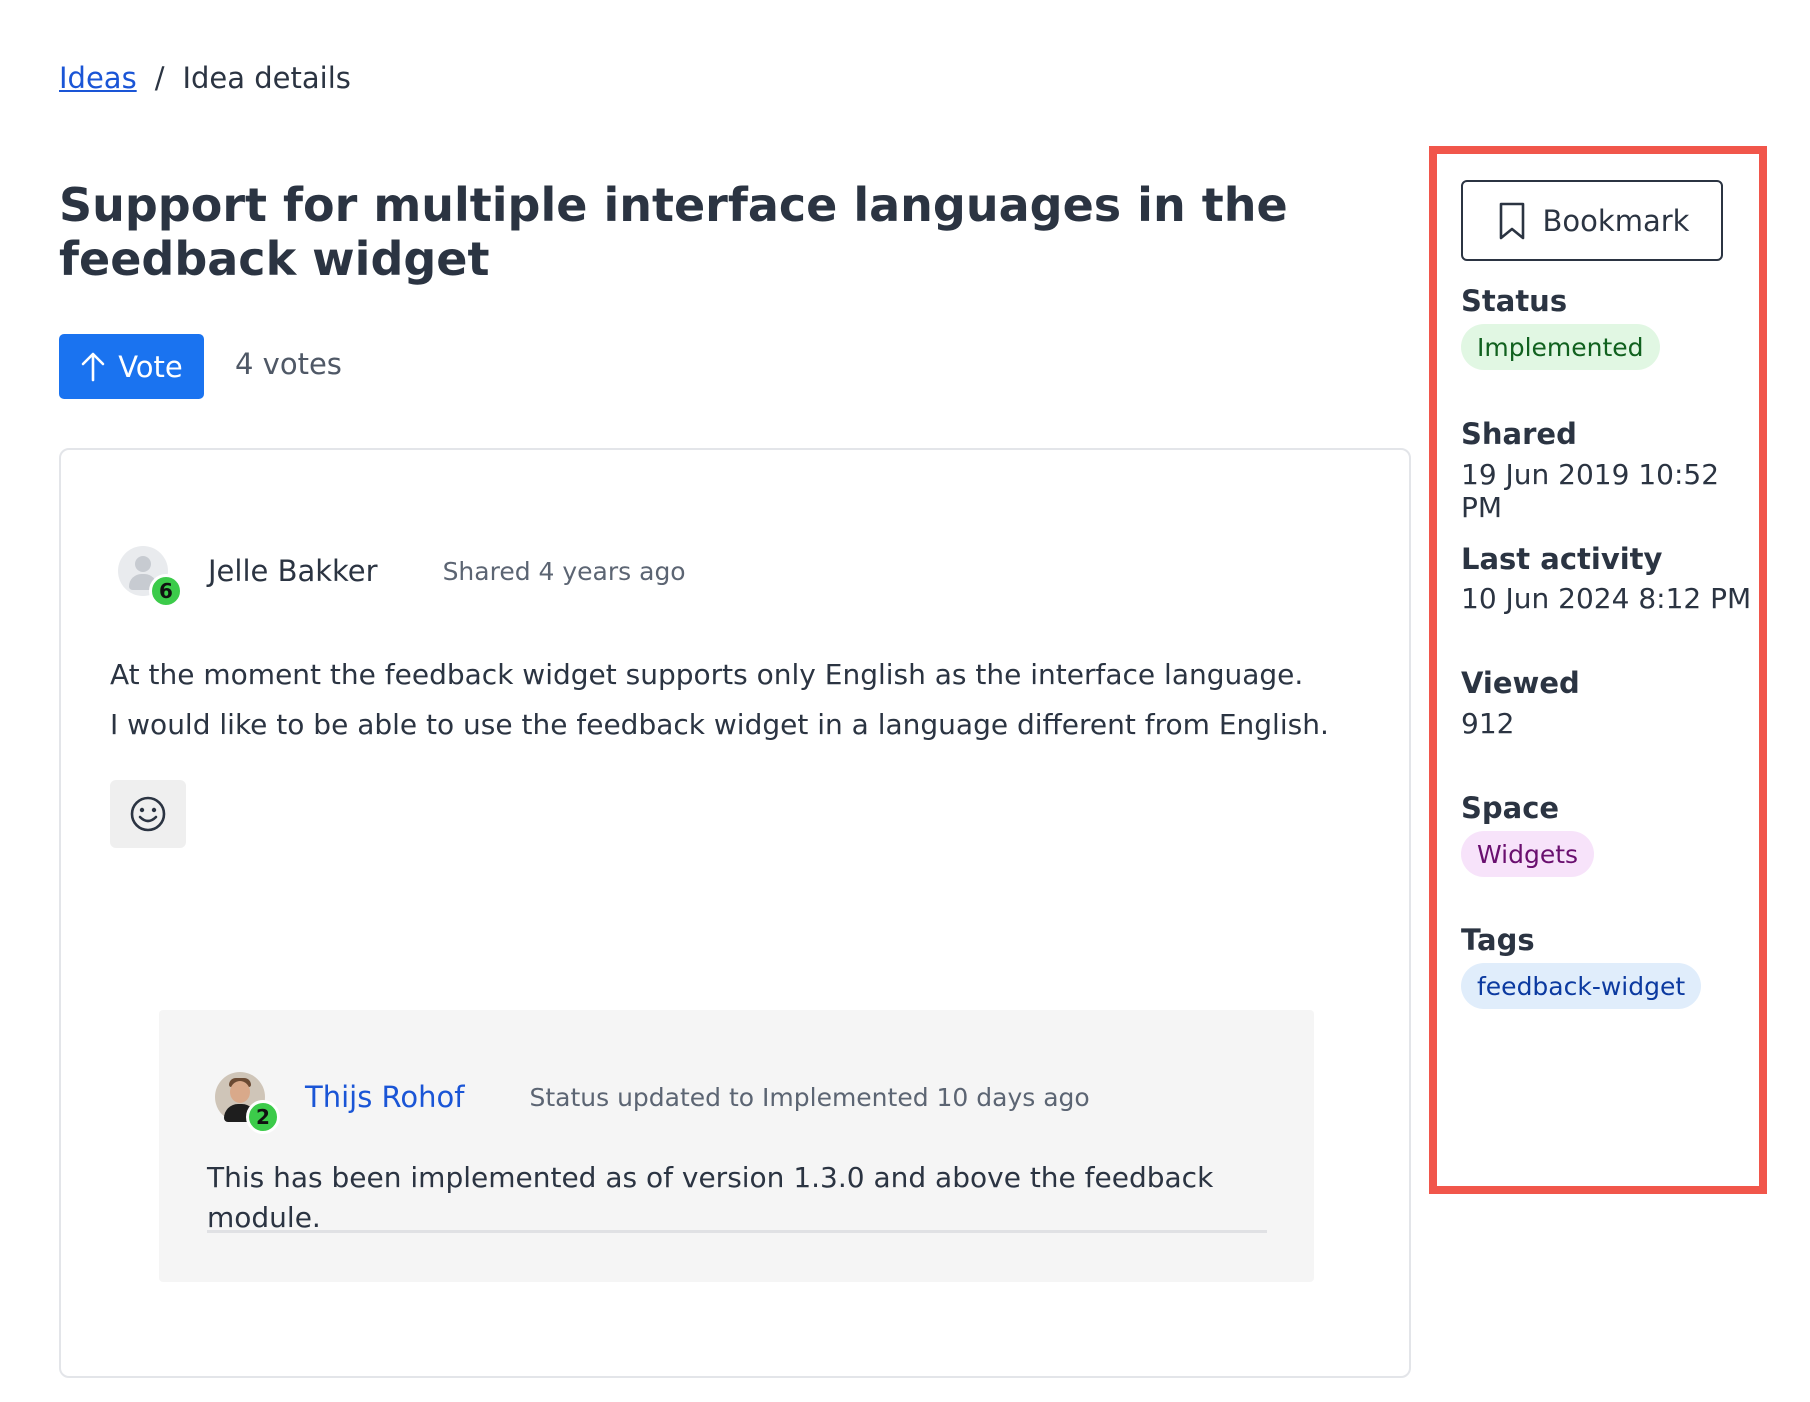 Image resolution: width=1810 pixels, height=1402 pixels. I want to click on viewed-count: 912, so click(1488, 723).